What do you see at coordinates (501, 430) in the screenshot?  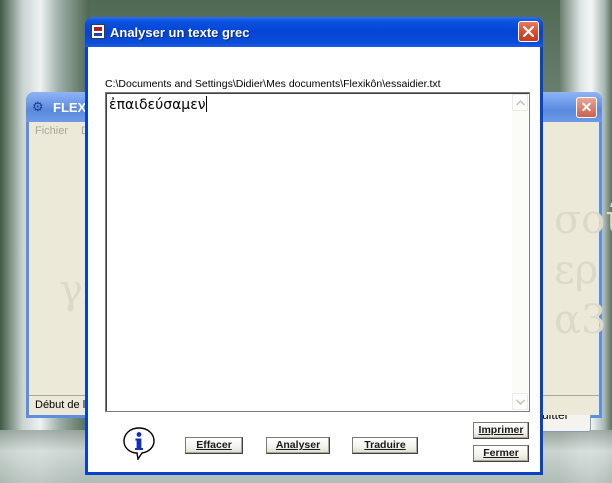 I see `imprimer-button: Imprimer` at bounding box center [501, 430].